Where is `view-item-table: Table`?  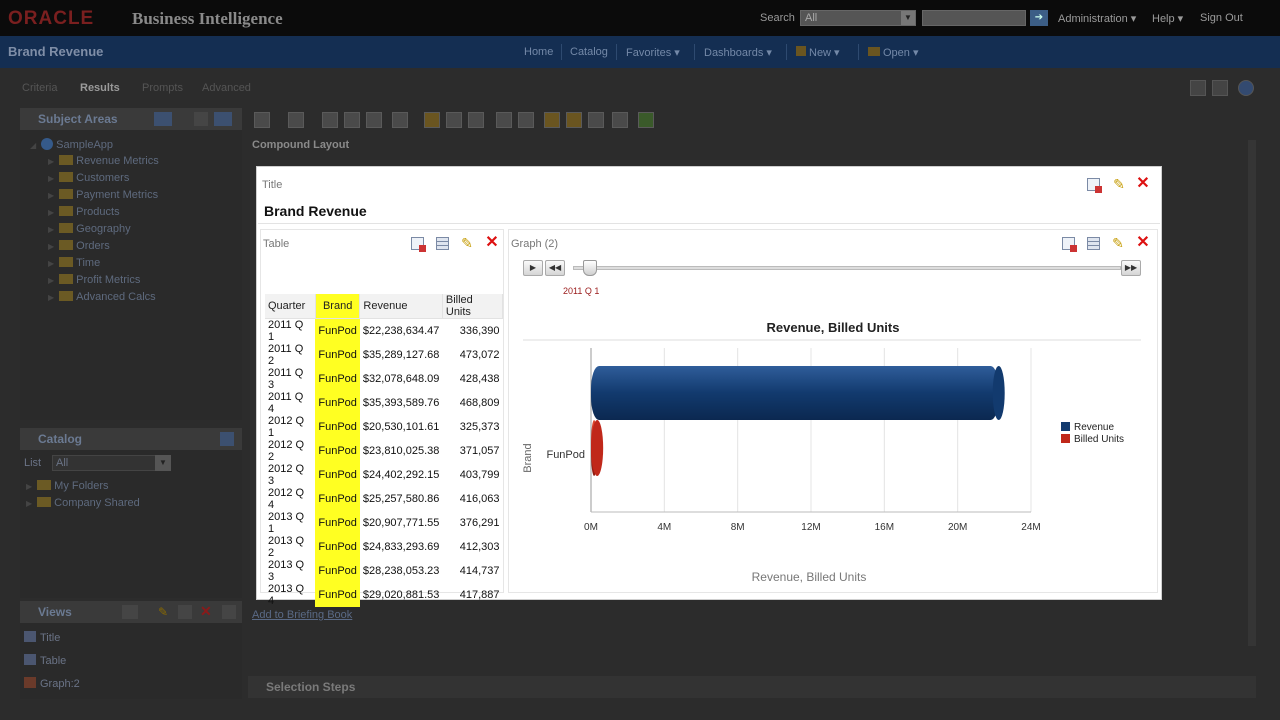
view-item-table: Table is located at coordinates (45, 660).